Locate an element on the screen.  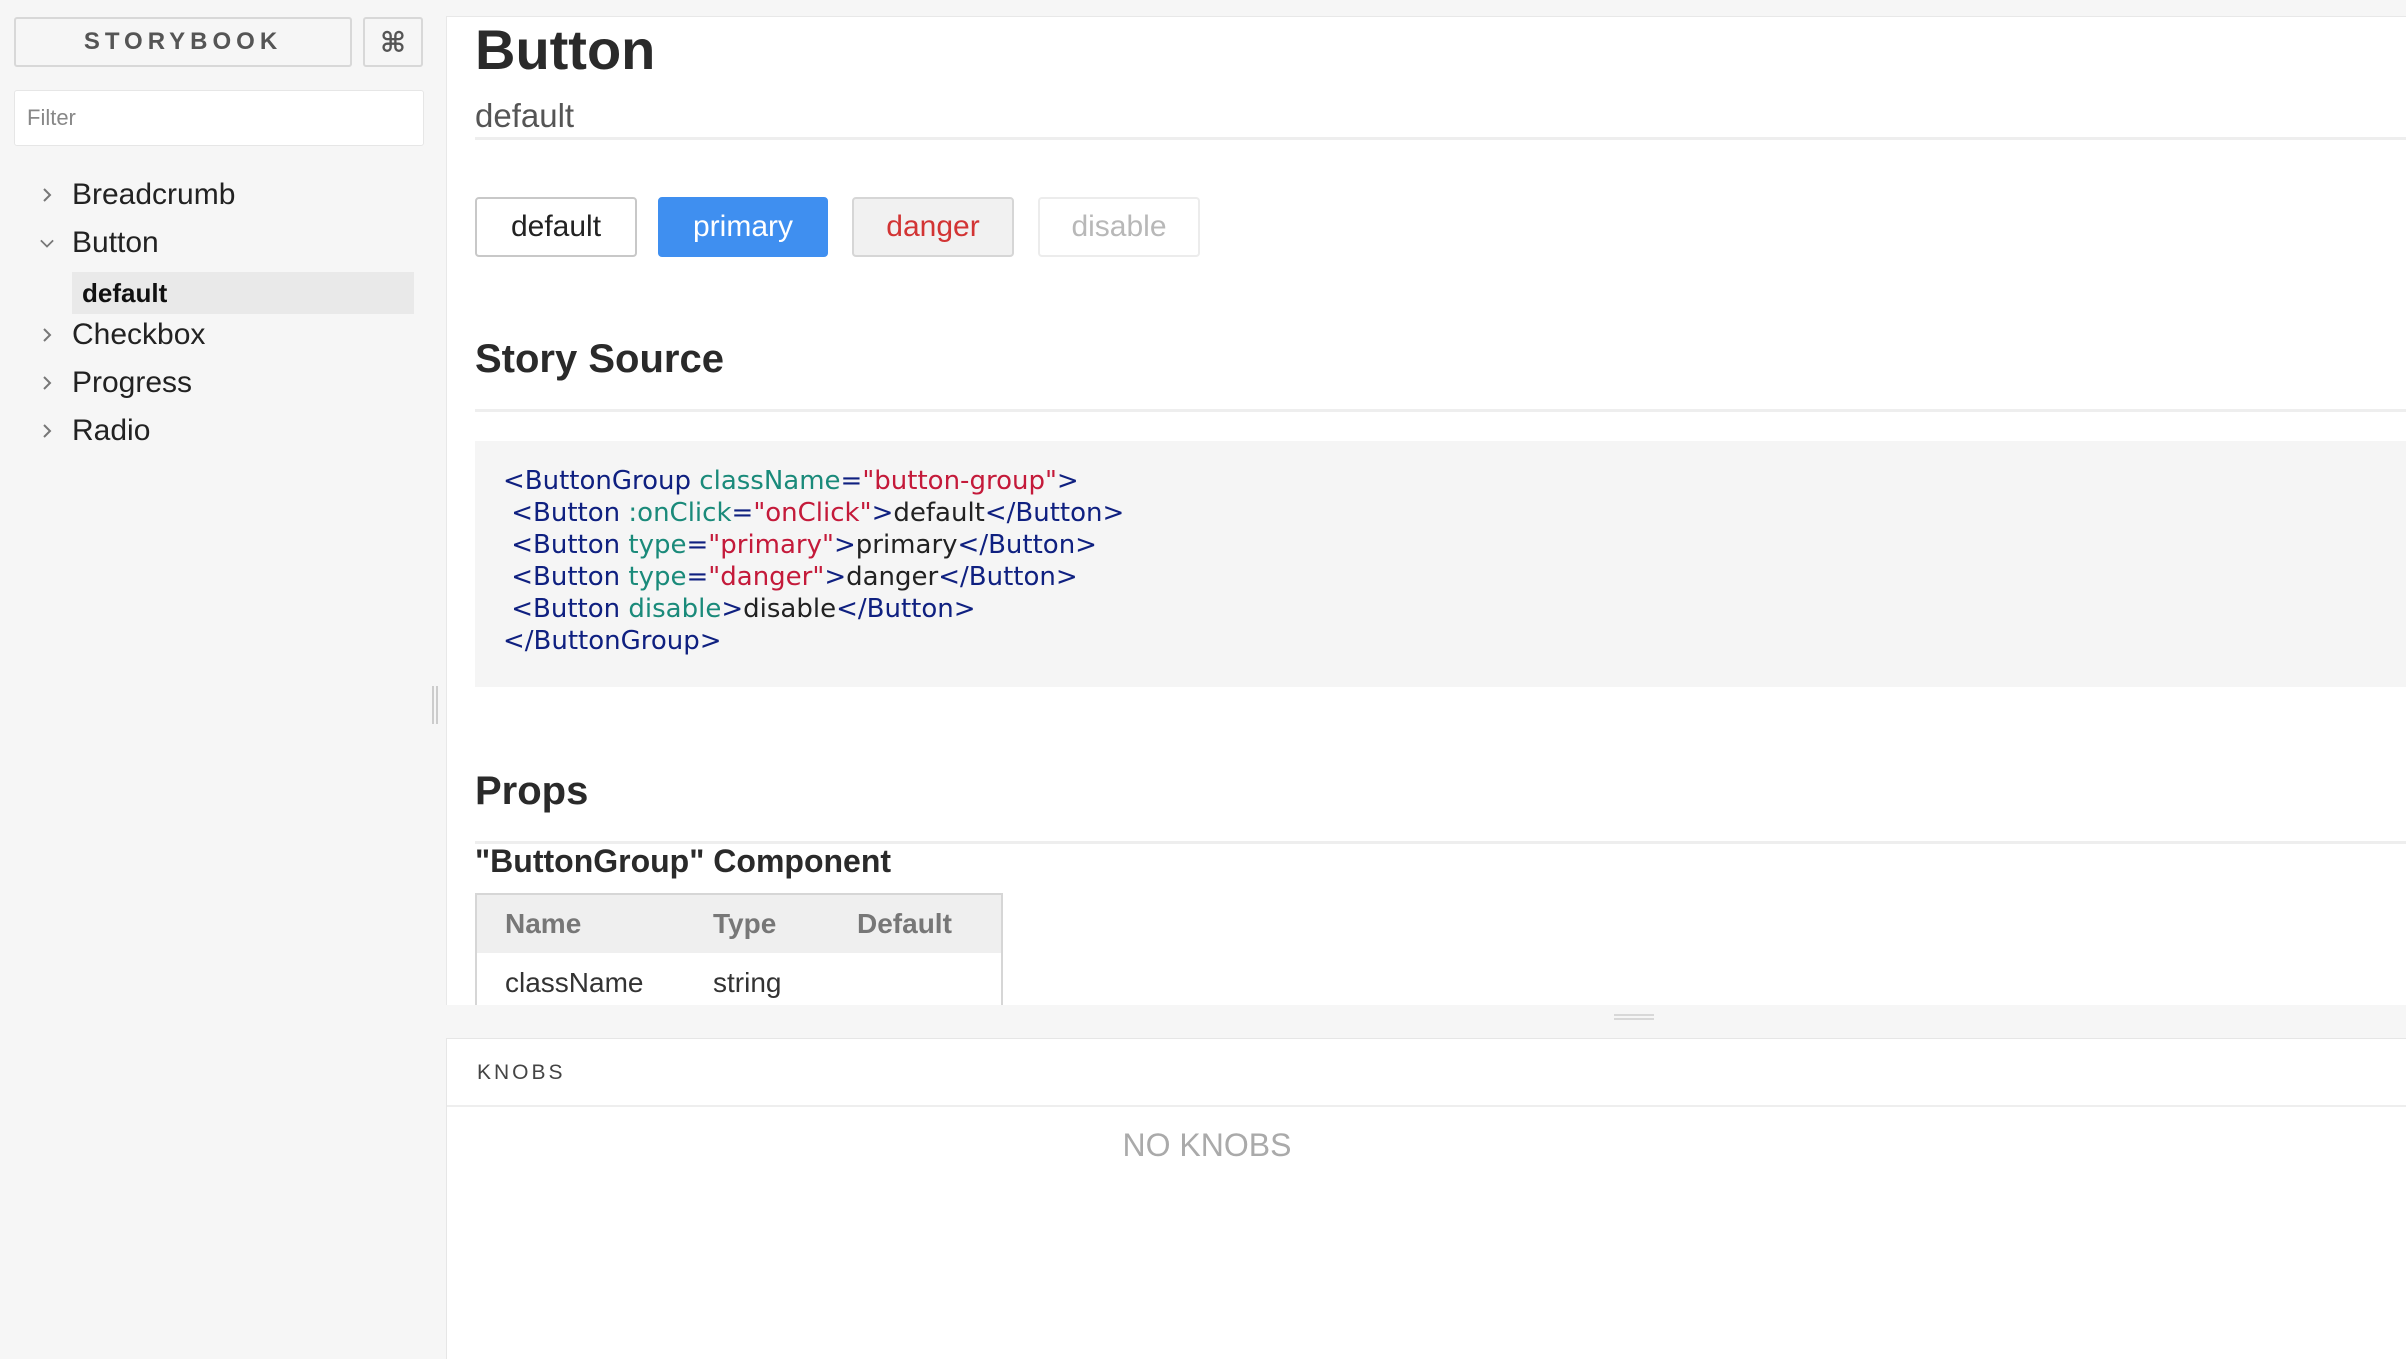
code-token: "danger" is located at coordinates (766, 577).